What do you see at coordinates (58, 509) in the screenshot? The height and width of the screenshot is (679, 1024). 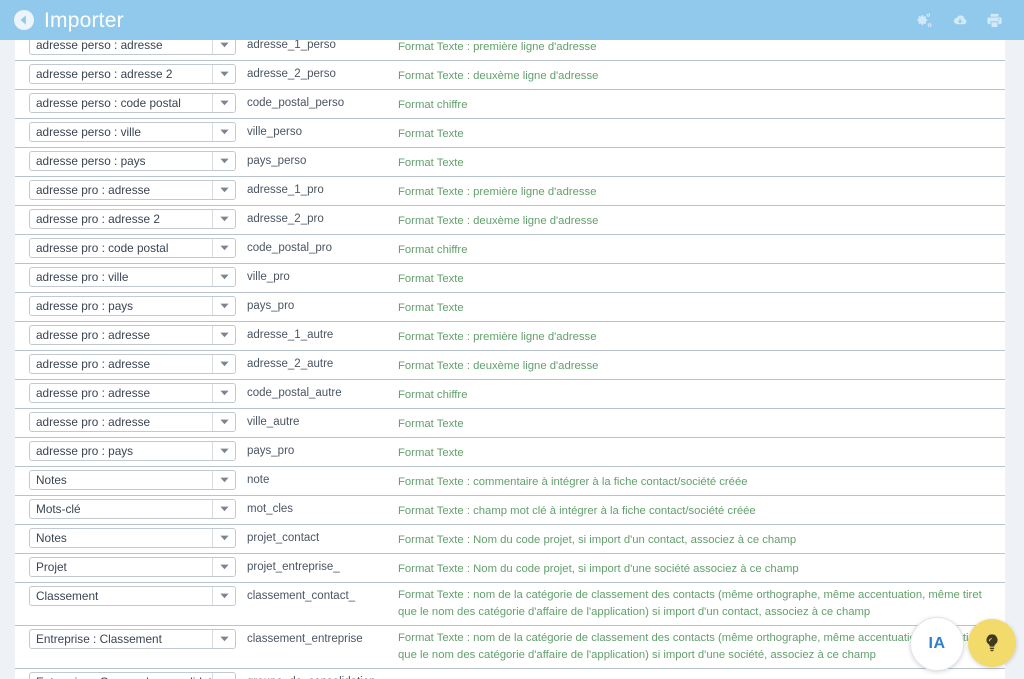 I see `field-mapping-select-value: Mots-clé` at bounding box center [58, 509].